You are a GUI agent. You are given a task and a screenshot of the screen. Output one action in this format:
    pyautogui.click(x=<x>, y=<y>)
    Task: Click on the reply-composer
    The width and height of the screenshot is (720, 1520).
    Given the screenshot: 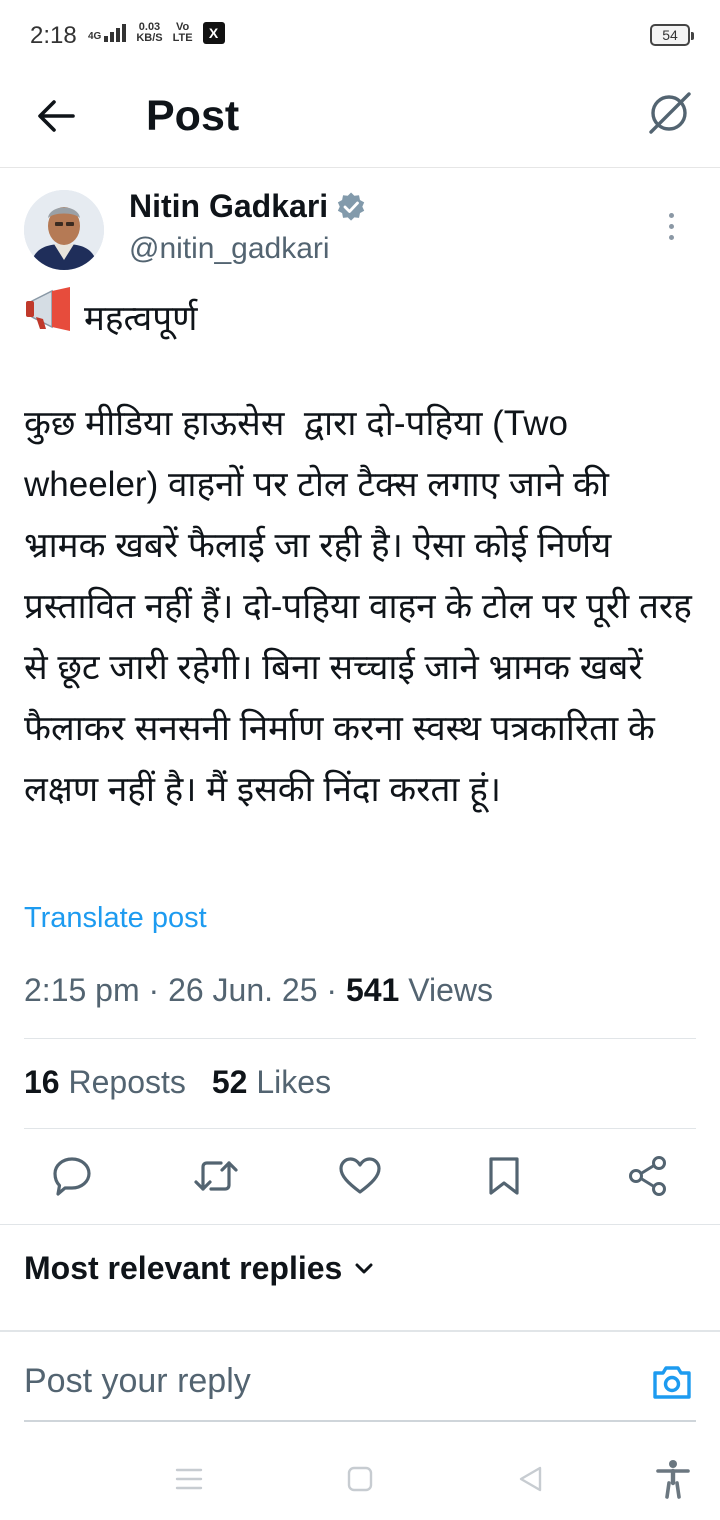 What is the action you would take?
    pyautogui.click(x=360, y=1376)
    